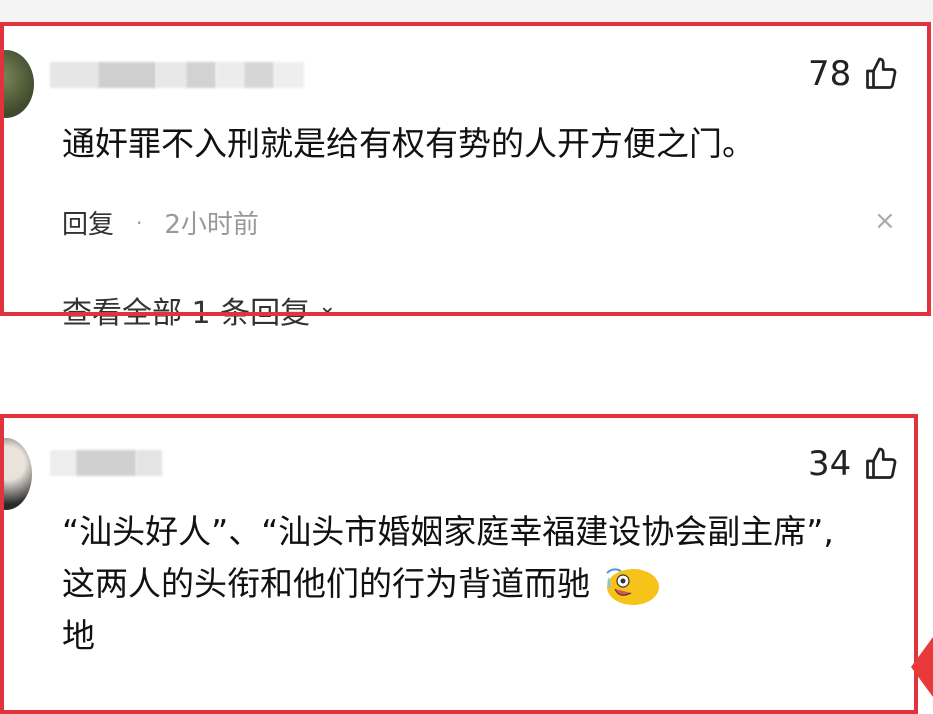 This screenshot has width=933, height=714. I want to click on view-all-replies-link: 查看全部 1 条回复 ⌄, so click(199, 310).